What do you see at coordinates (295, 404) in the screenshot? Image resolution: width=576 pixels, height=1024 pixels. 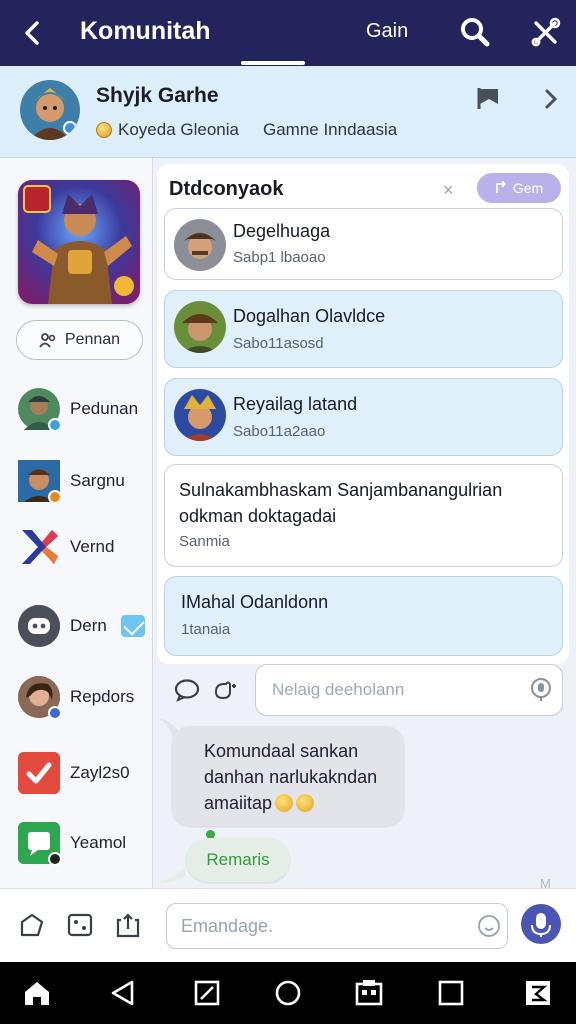 I see `item-title: Reyailag latand` at bounding box center [295, 404].